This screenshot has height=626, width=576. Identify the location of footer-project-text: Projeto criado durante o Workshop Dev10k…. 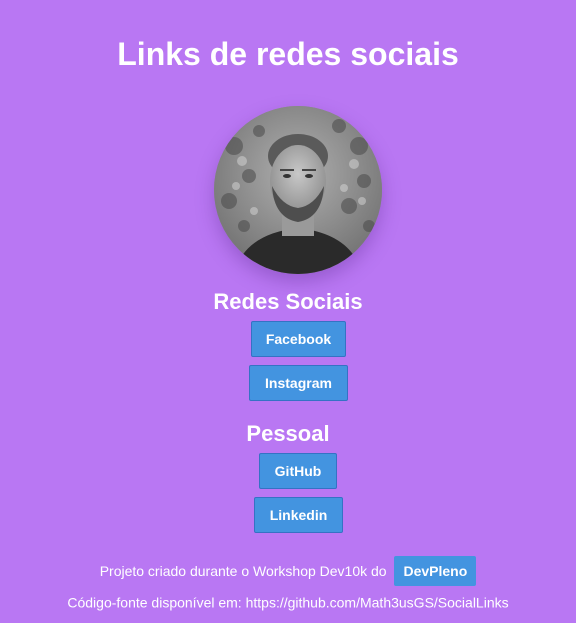
(243, 571).